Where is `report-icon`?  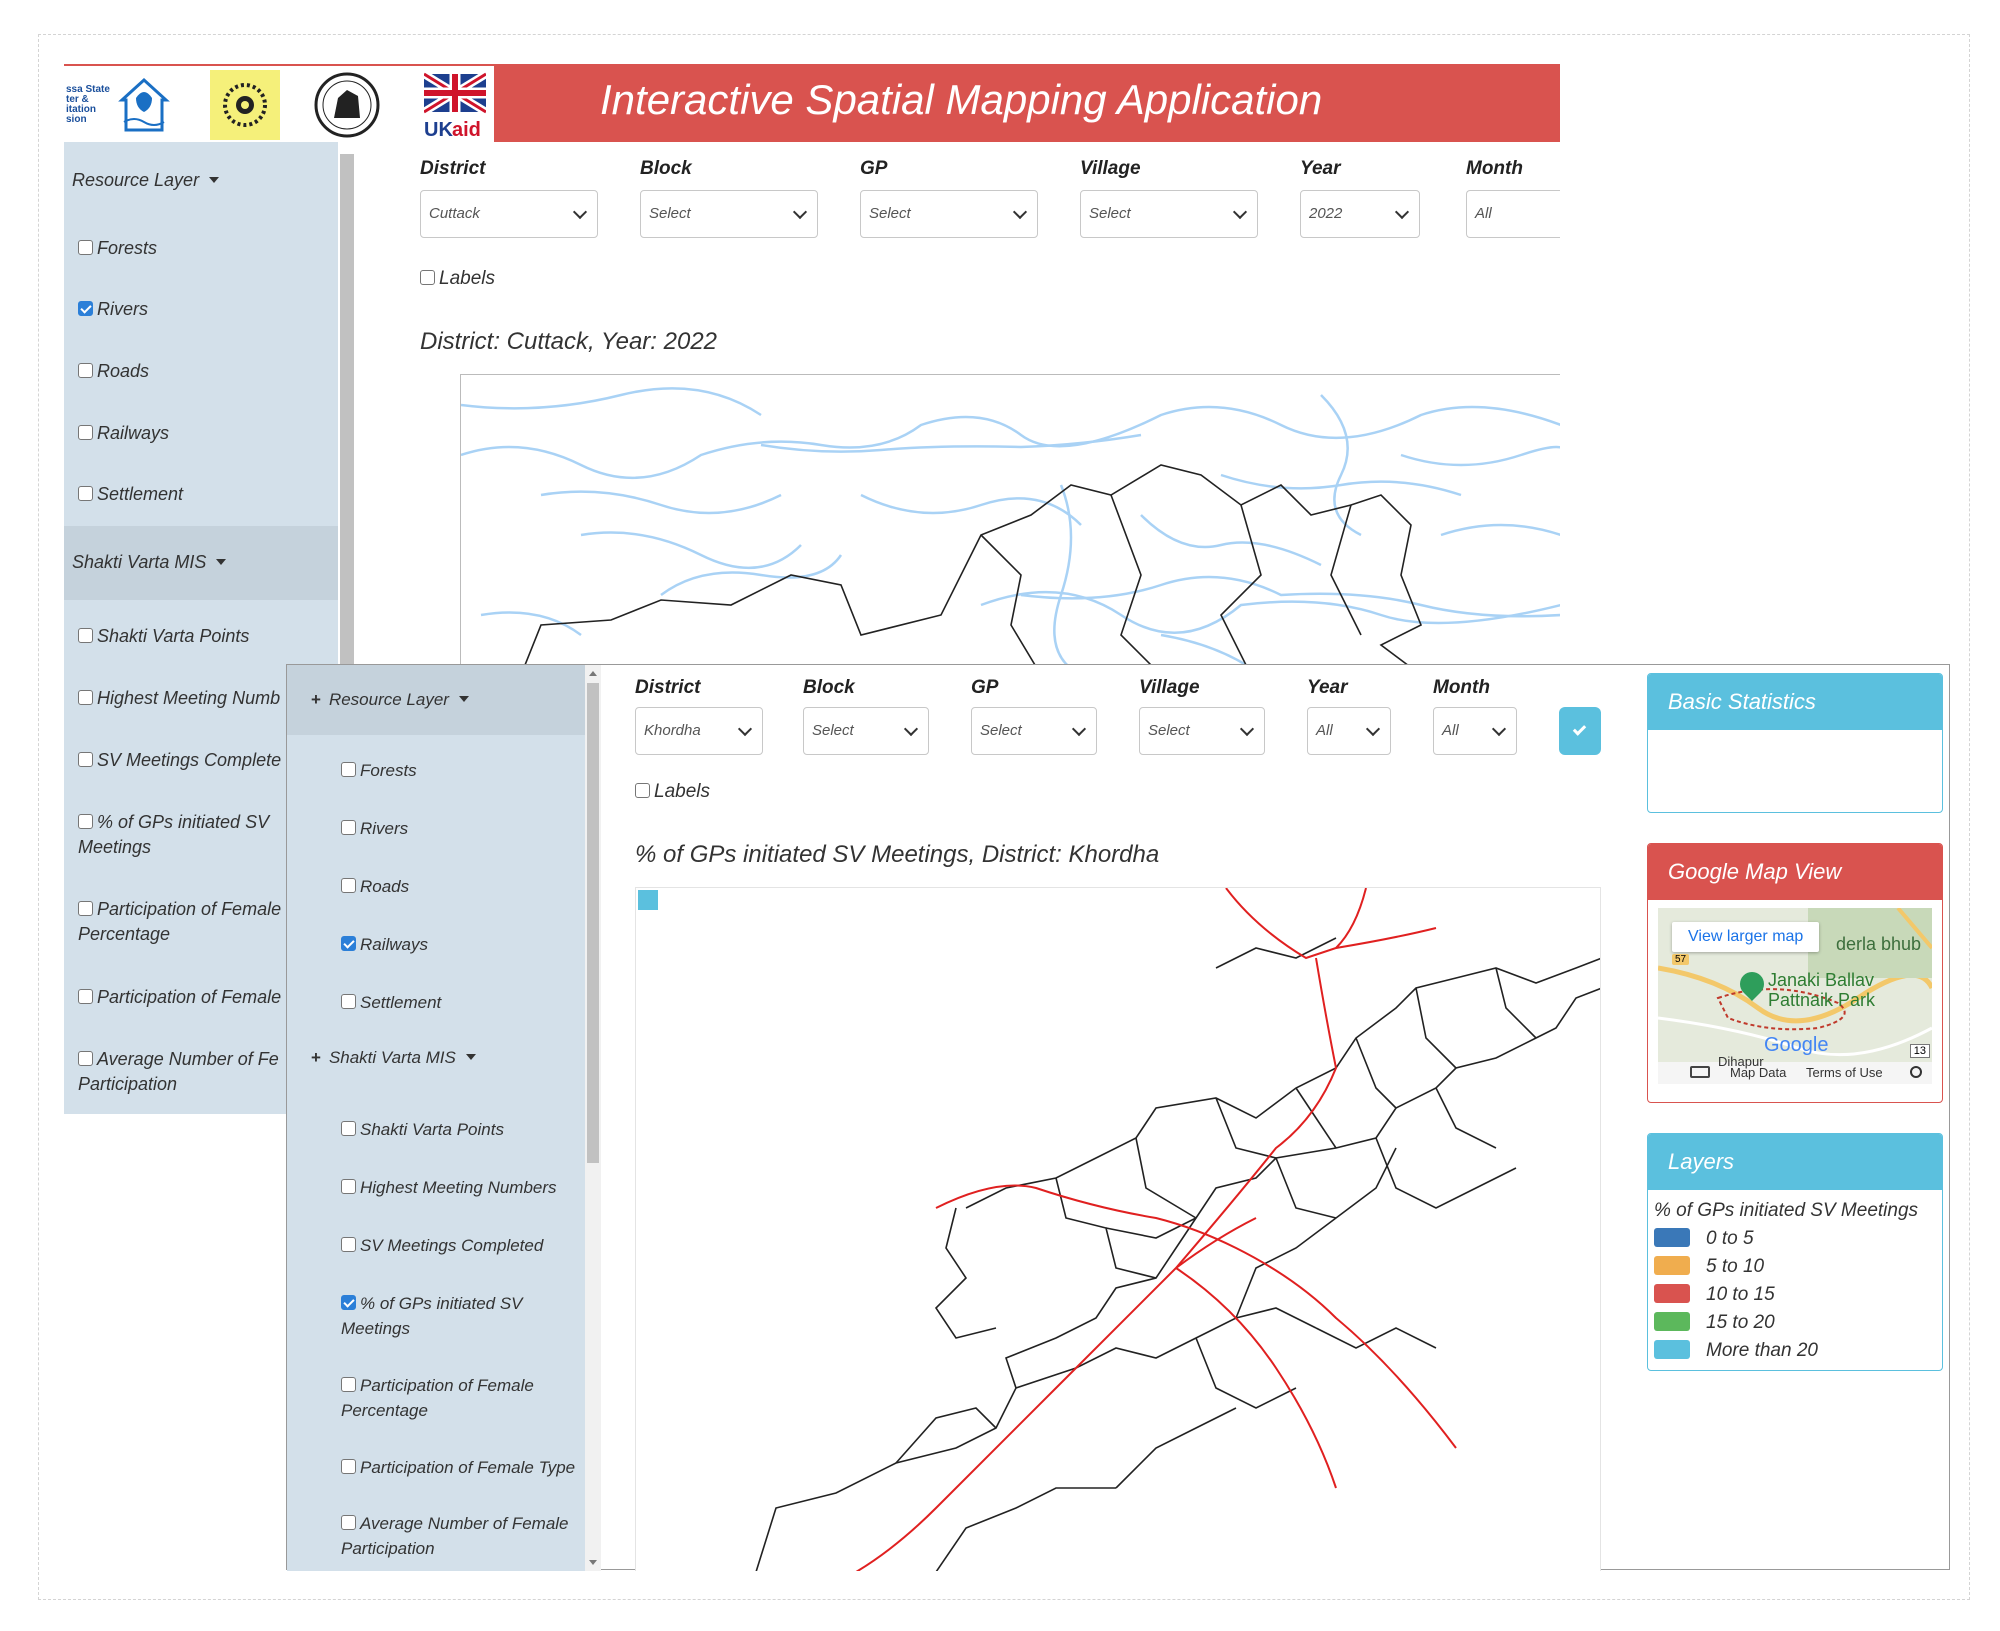 report-icon is located at coordinates (1916, 1072).